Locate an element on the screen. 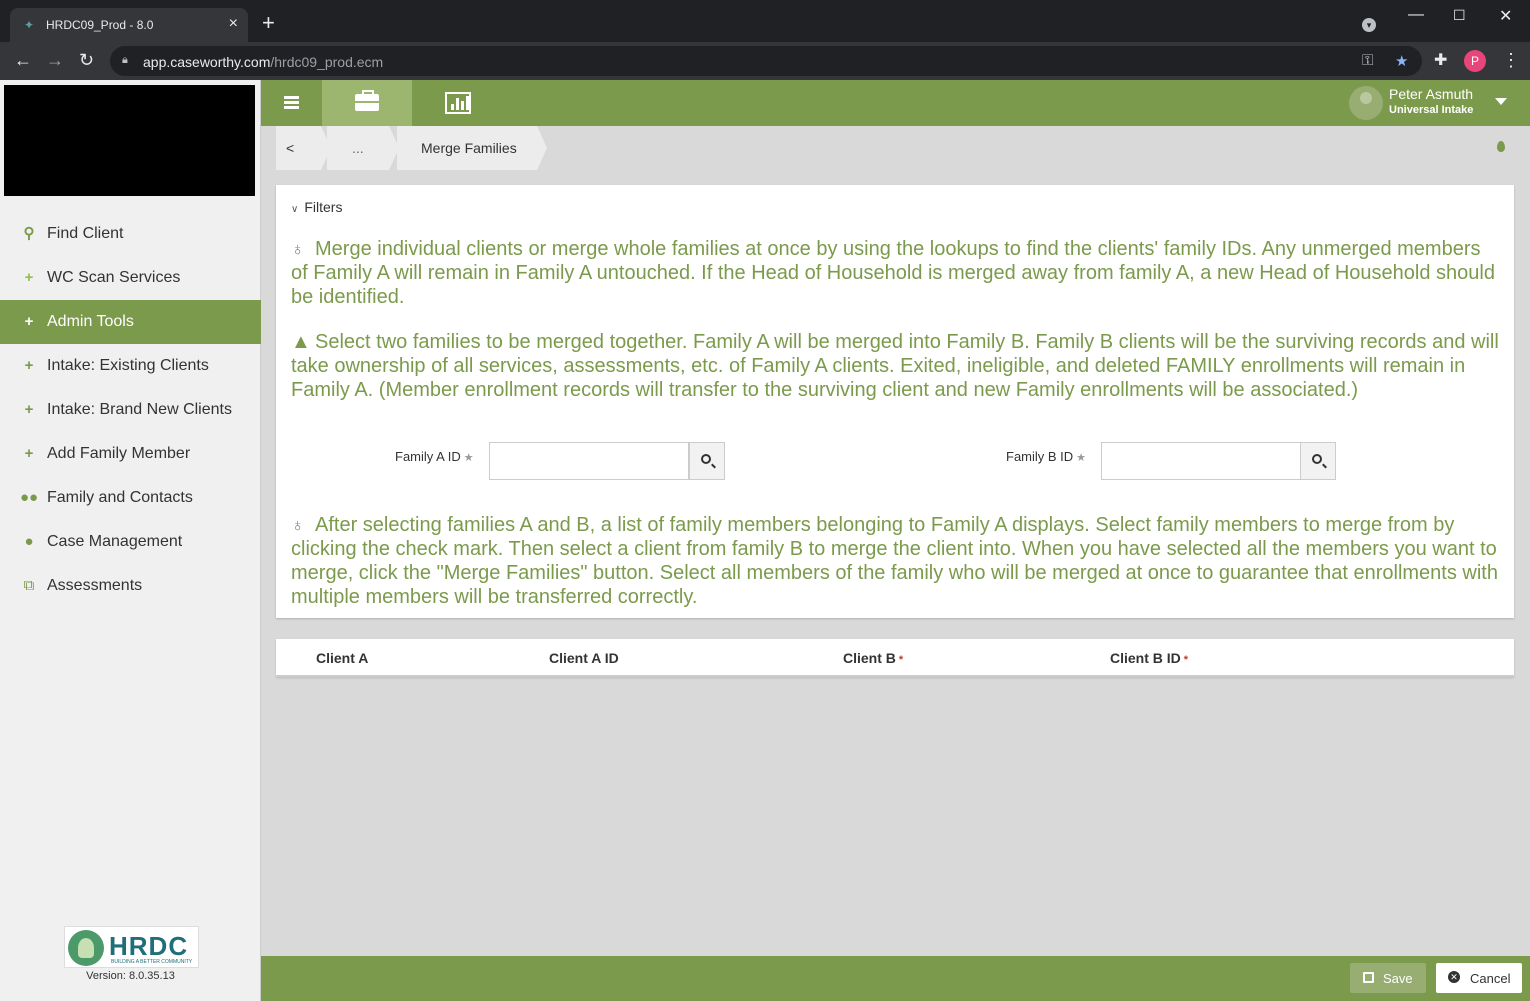 The image size is (1530, 1001). breadcrumb: < ... Merge Families is located at coordinates (895, 148).